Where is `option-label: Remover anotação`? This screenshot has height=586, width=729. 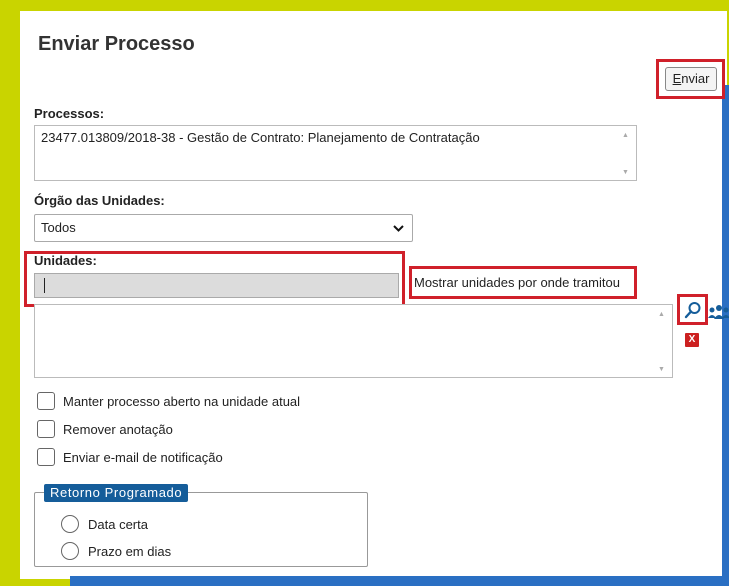 option-label: Remover anotação is located at coordinates (118, 429).